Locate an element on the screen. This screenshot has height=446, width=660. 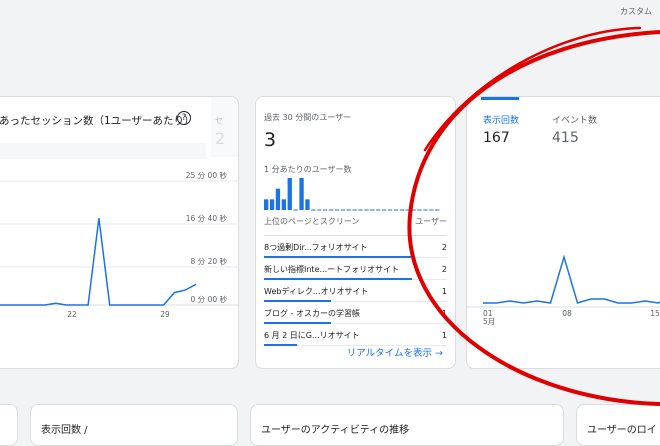
column-header-users: ユーザー is located at coordinates (429, 226).